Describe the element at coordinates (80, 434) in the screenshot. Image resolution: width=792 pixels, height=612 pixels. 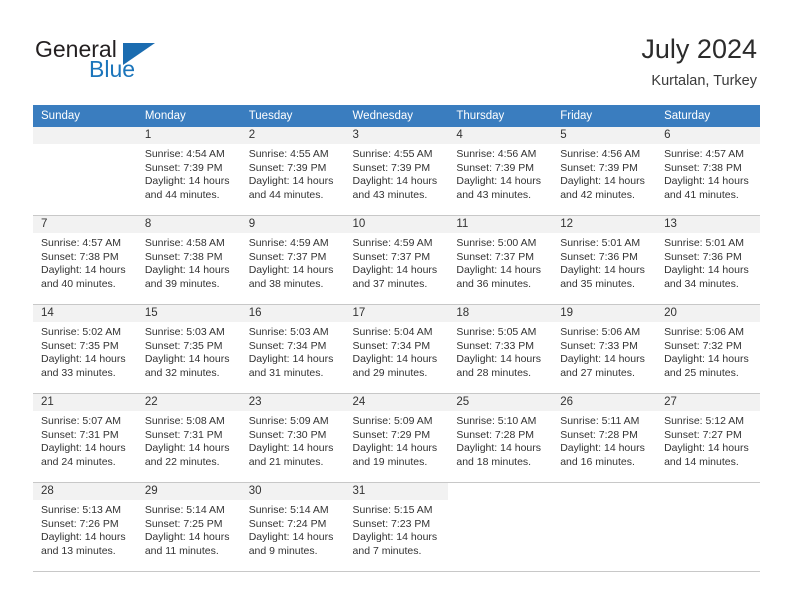
I see `sunset-time: Sunset: 7:31 PM` at that location.